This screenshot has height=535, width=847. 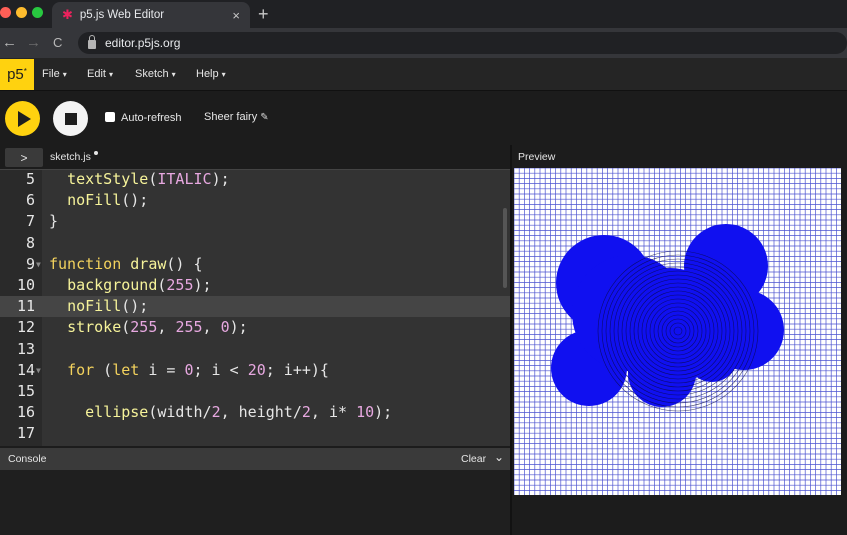 What do you see at coordinates (255, 221) in the screenshot?
I see `code-line: 7}` at bounding box center [255, 221].